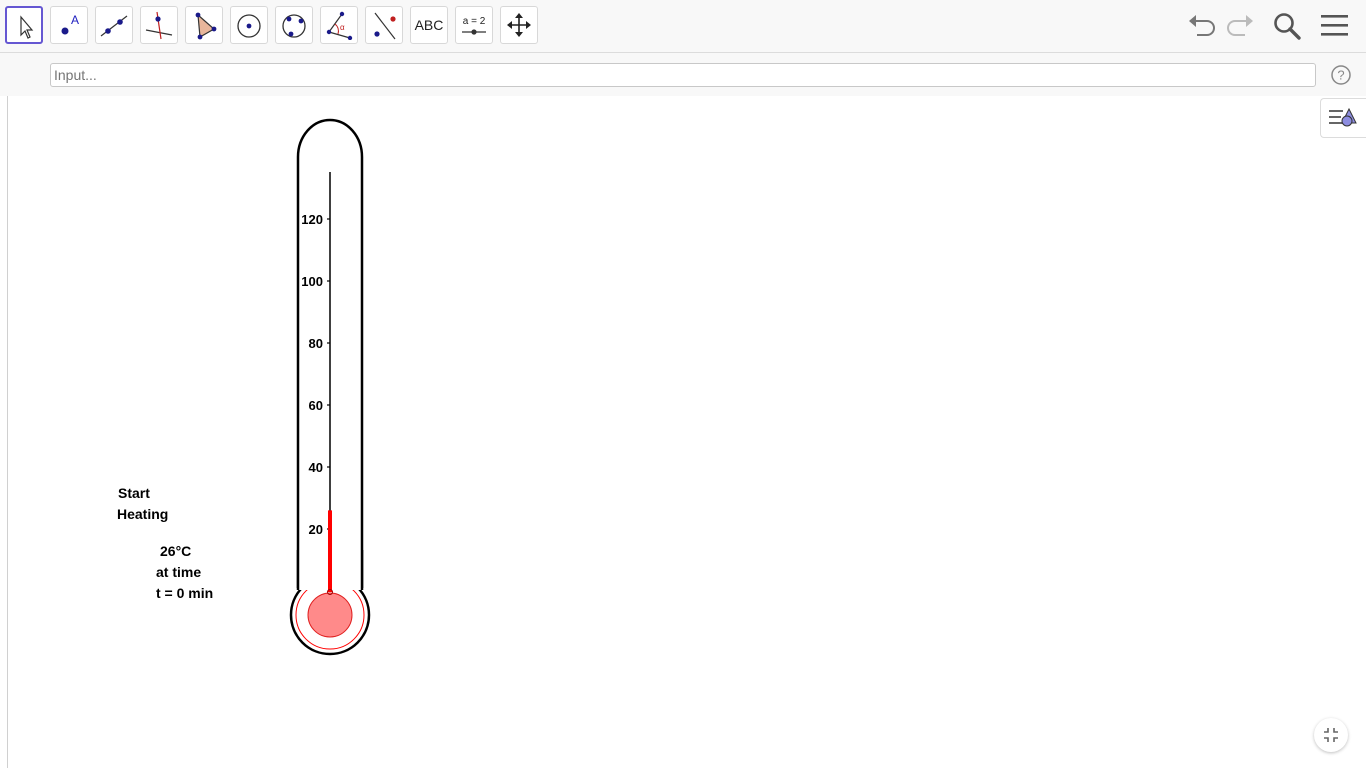 This screenshot has width=1366, height=768. I want to click on point-tool-button: A, so click(69, 25).